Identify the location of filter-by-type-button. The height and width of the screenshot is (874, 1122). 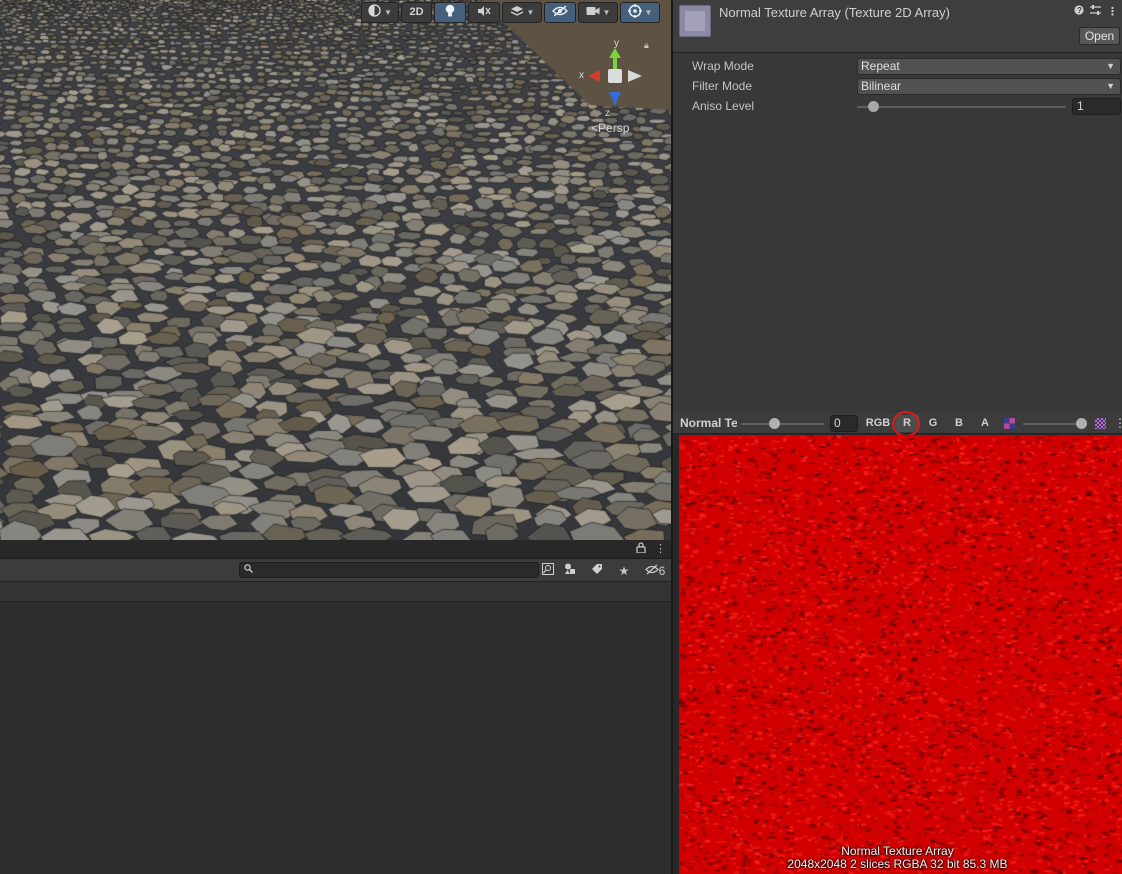
(571, 570).